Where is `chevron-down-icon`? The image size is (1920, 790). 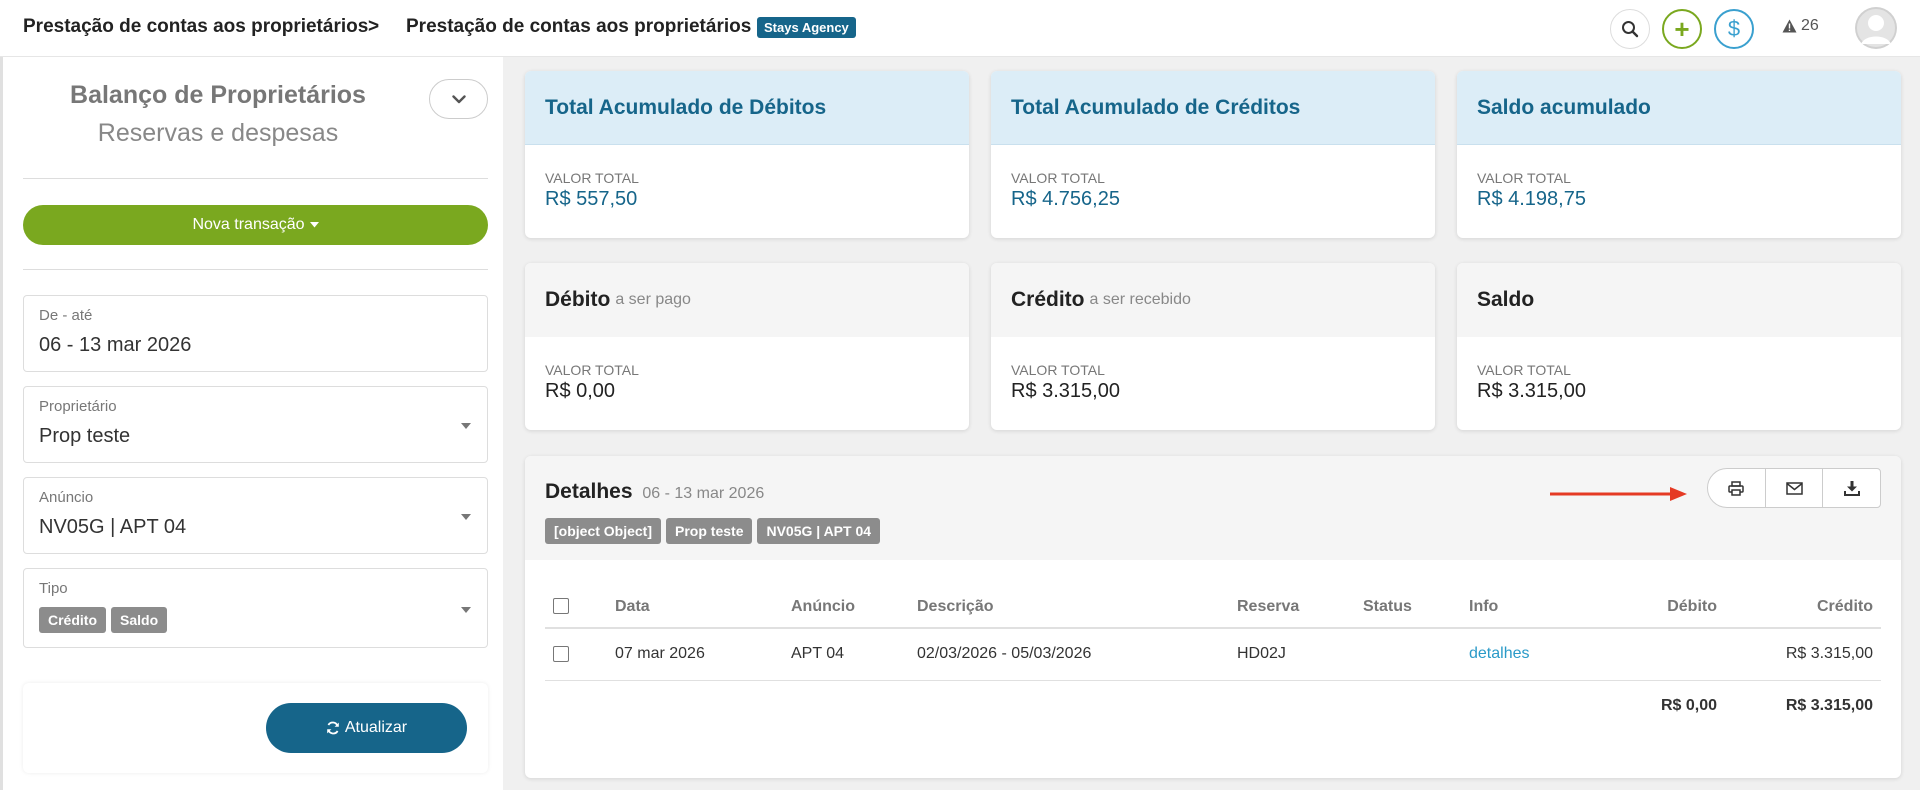
chevron-down-icon is located at coordinates (458, 98).